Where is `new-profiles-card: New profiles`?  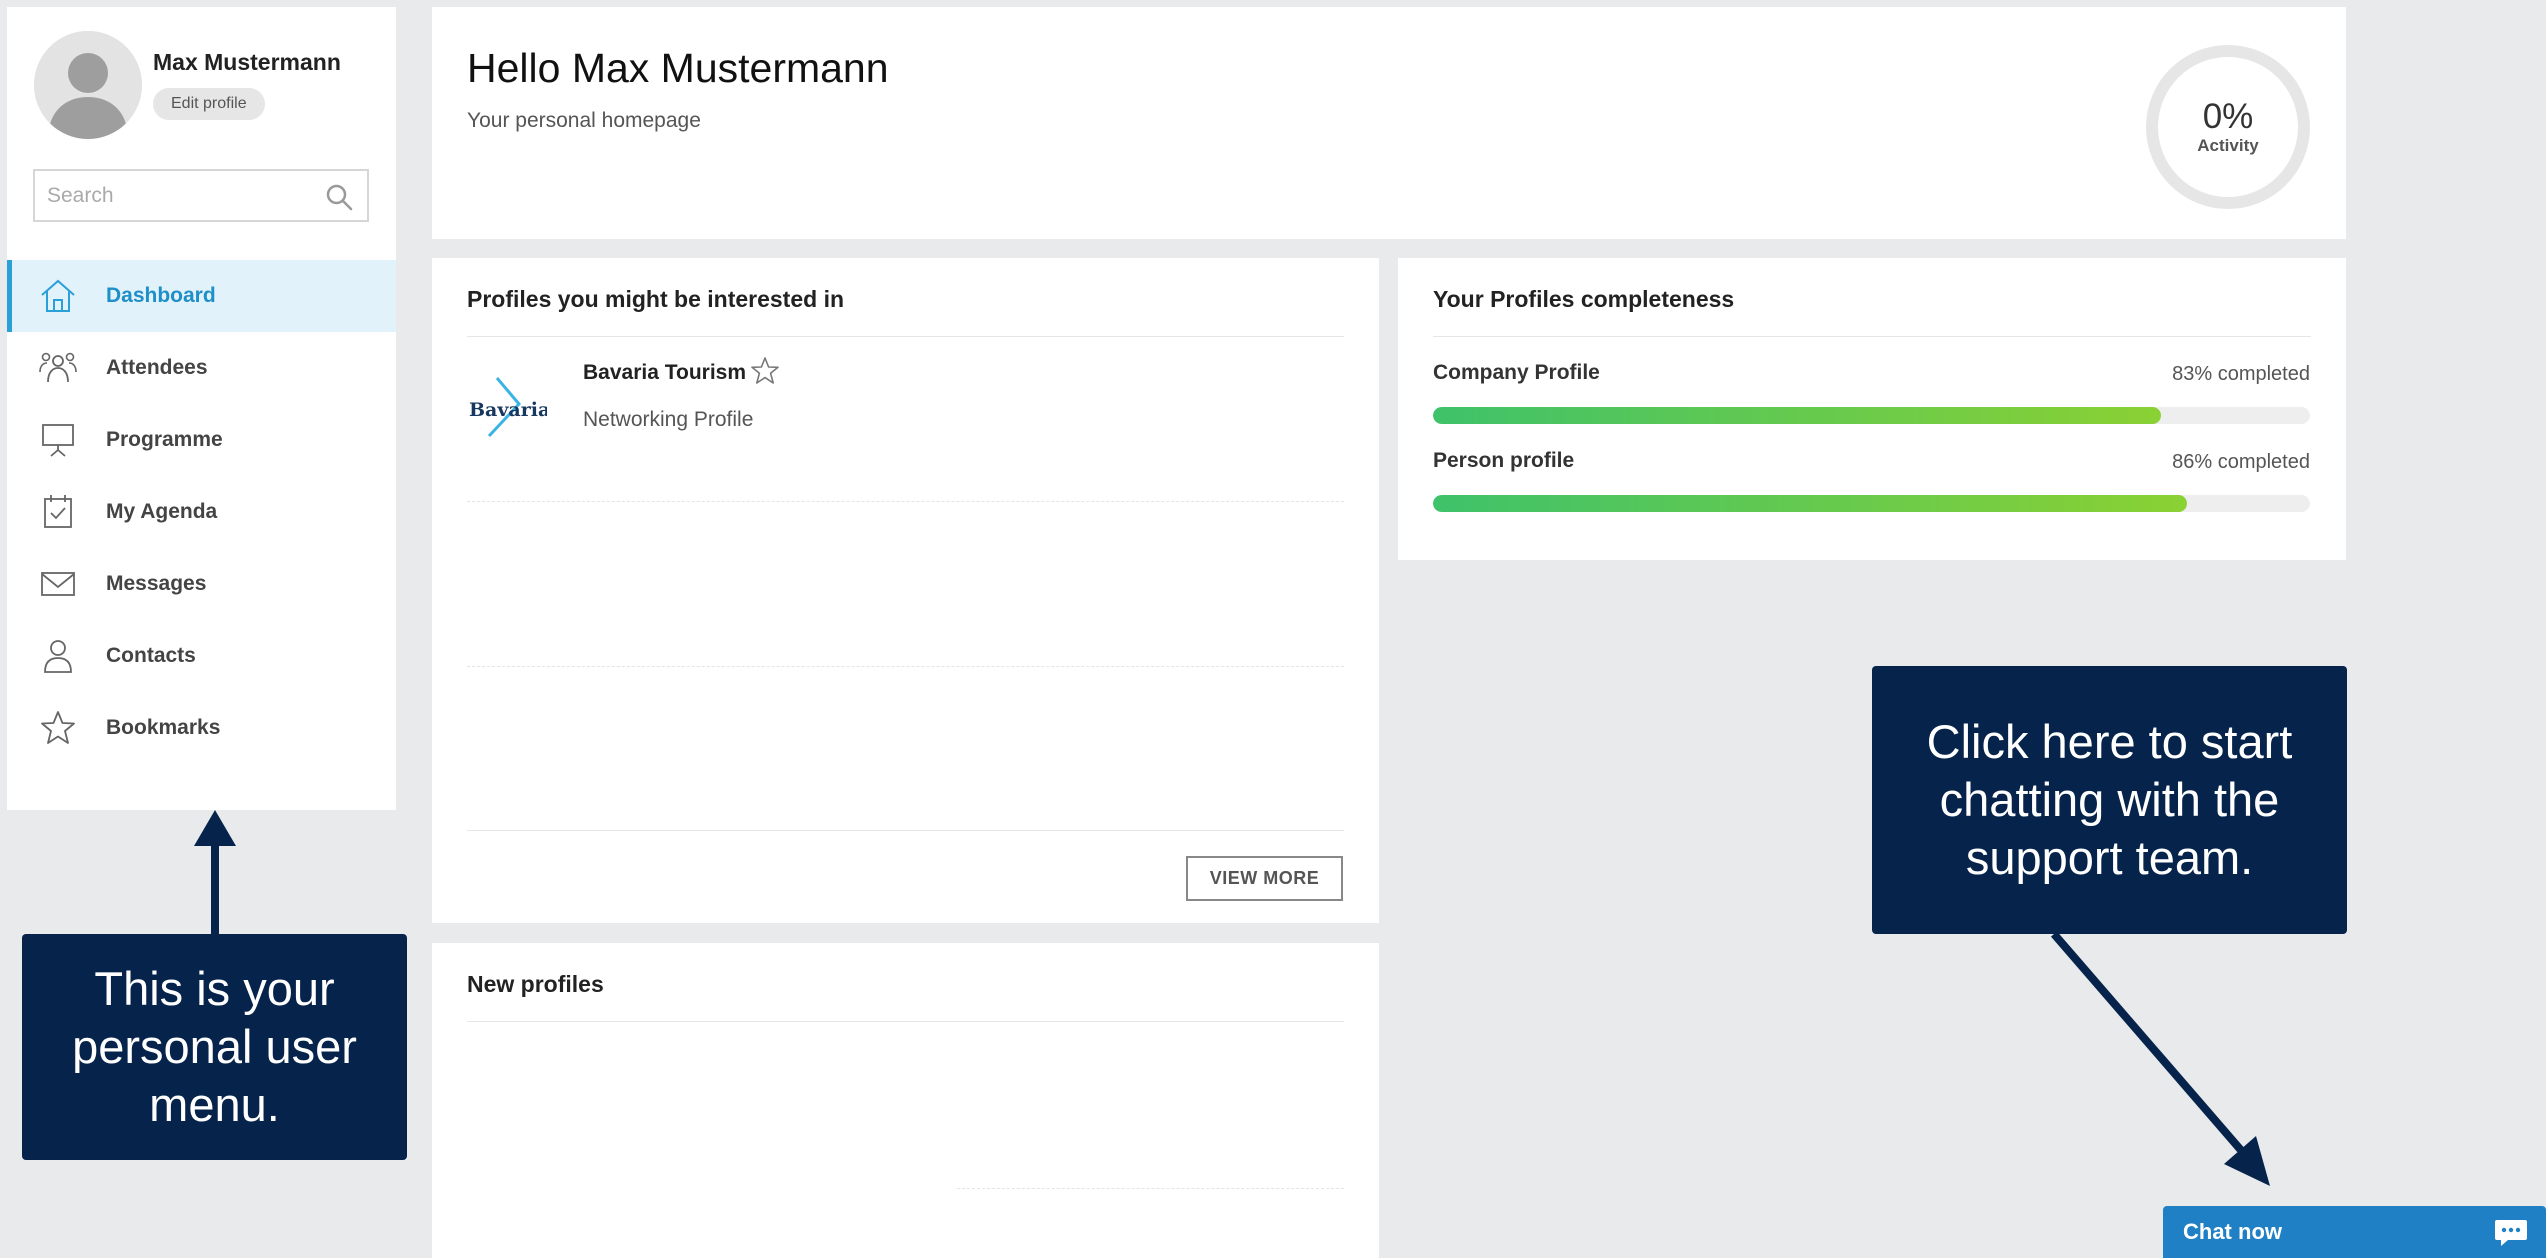
new-profiles-card: New profiles is located at coordinates (905, 1100).